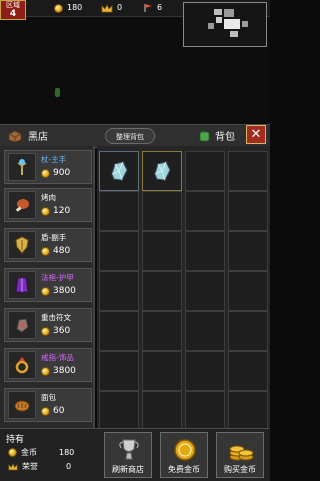 The width and height of the screenshot is (320, 481). I want to click on buy-gold-label: 购买金币, so click(240, 469).